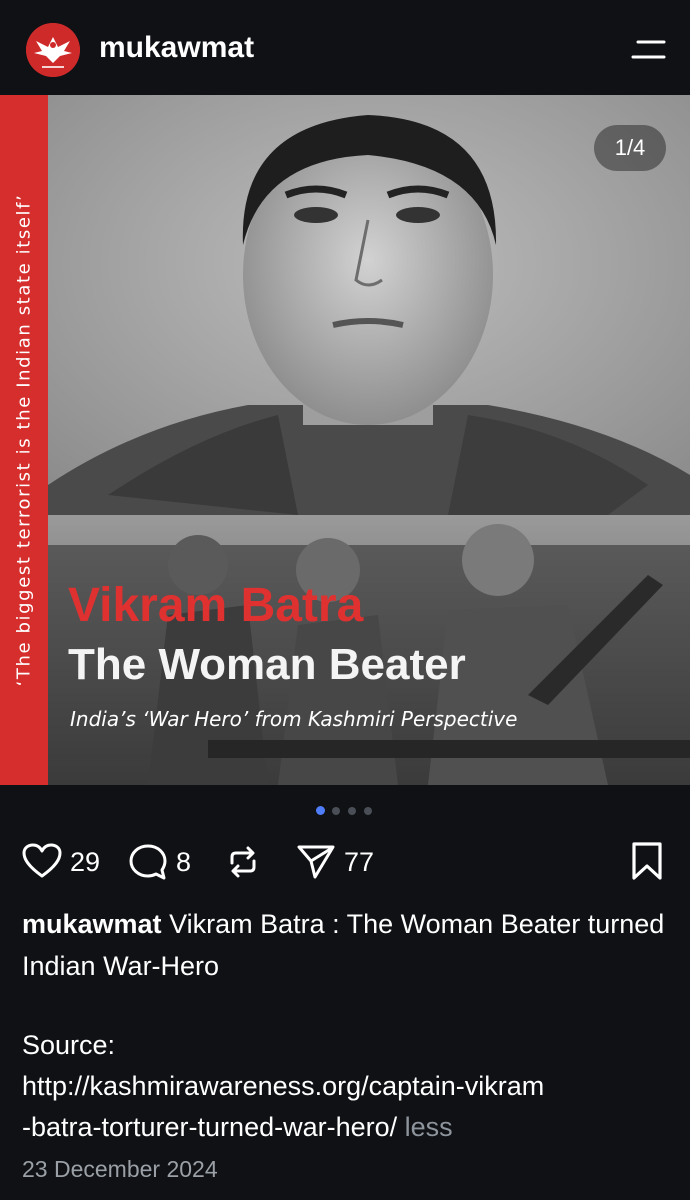 Image resolution: width=690 pixels, height=1200 pixels. I want to click on comment-button: 8, so click(163, 860).